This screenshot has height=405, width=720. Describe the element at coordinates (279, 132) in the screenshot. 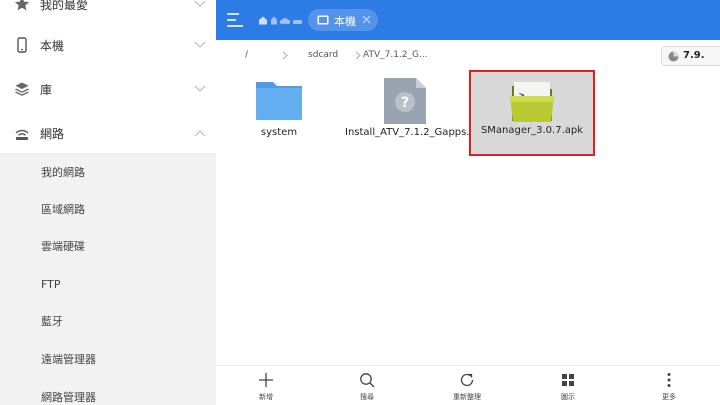

I see `file-name: system` at that location.